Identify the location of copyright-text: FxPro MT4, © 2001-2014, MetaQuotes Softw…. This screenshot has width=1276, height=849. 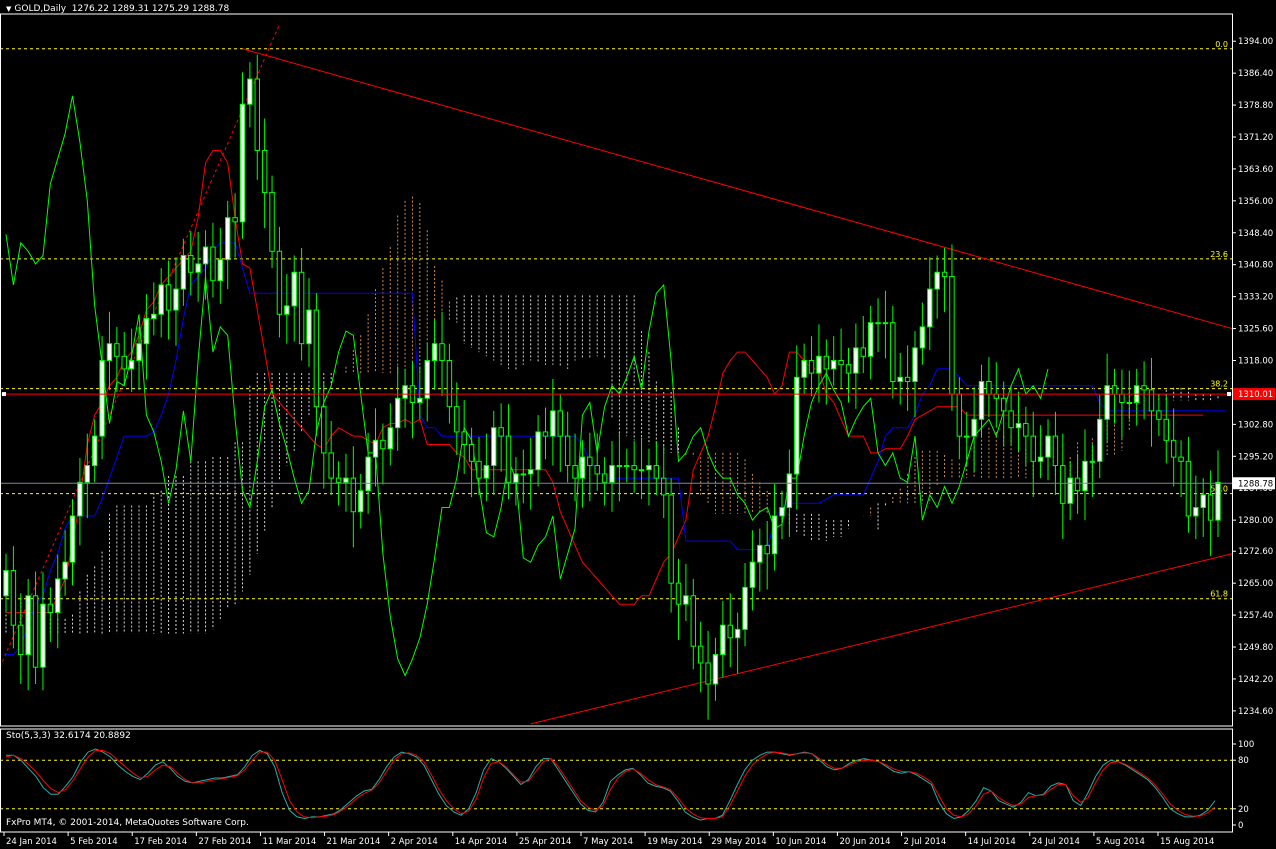
(127, 823).